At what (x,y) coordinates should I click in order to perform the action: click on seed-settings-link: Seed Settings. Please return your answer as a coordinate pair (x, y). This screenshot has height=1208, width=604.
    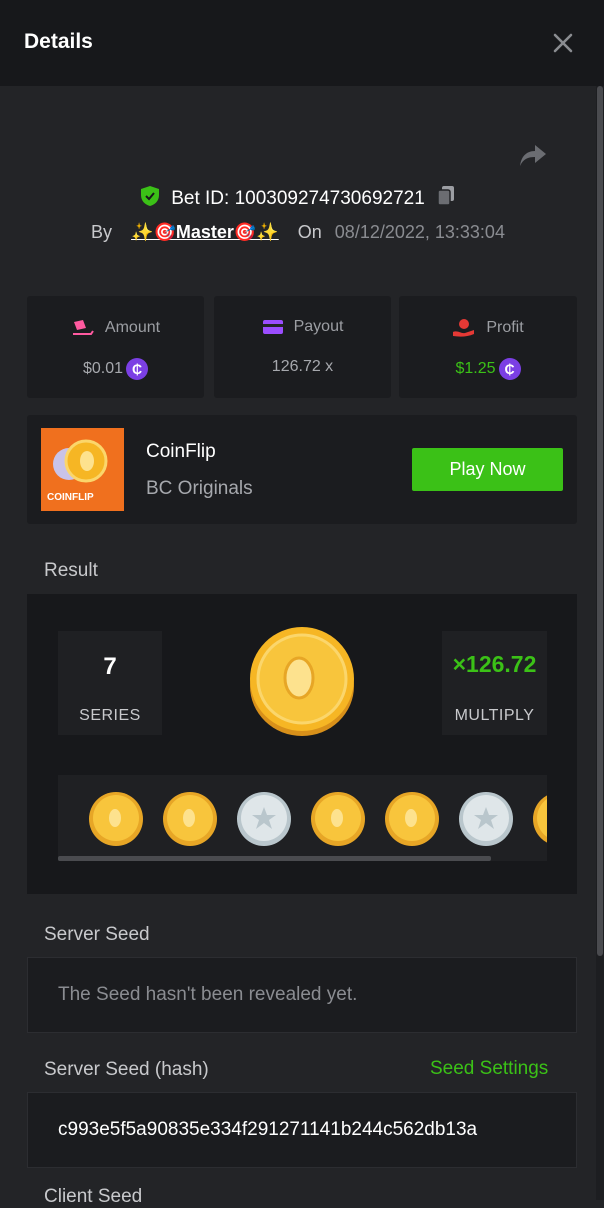
    Looking at the image, I should click on (489, 1069).